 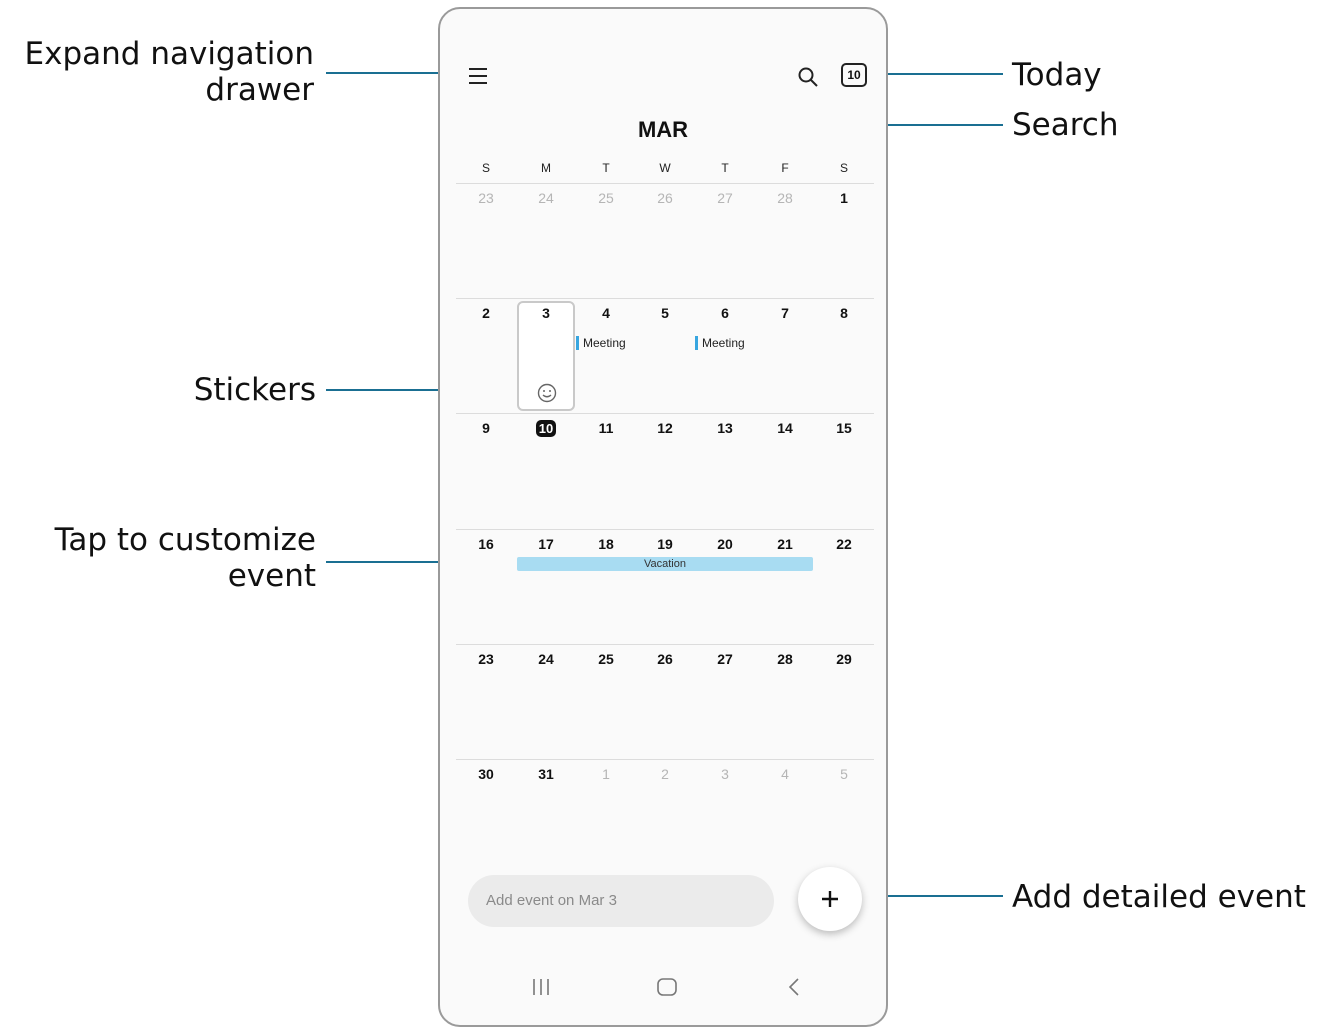 What do you see at coordinates (830, 901) in the screenshot?
I see `add-icon` at bounding box center [830, 901].